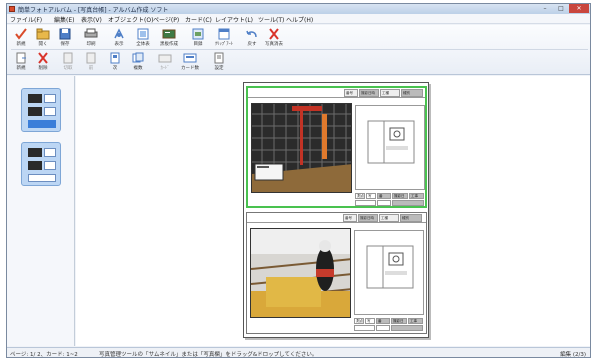 The height and width of the screenshot is (361, 599). I want to click on open-icon, so click(43, 34).